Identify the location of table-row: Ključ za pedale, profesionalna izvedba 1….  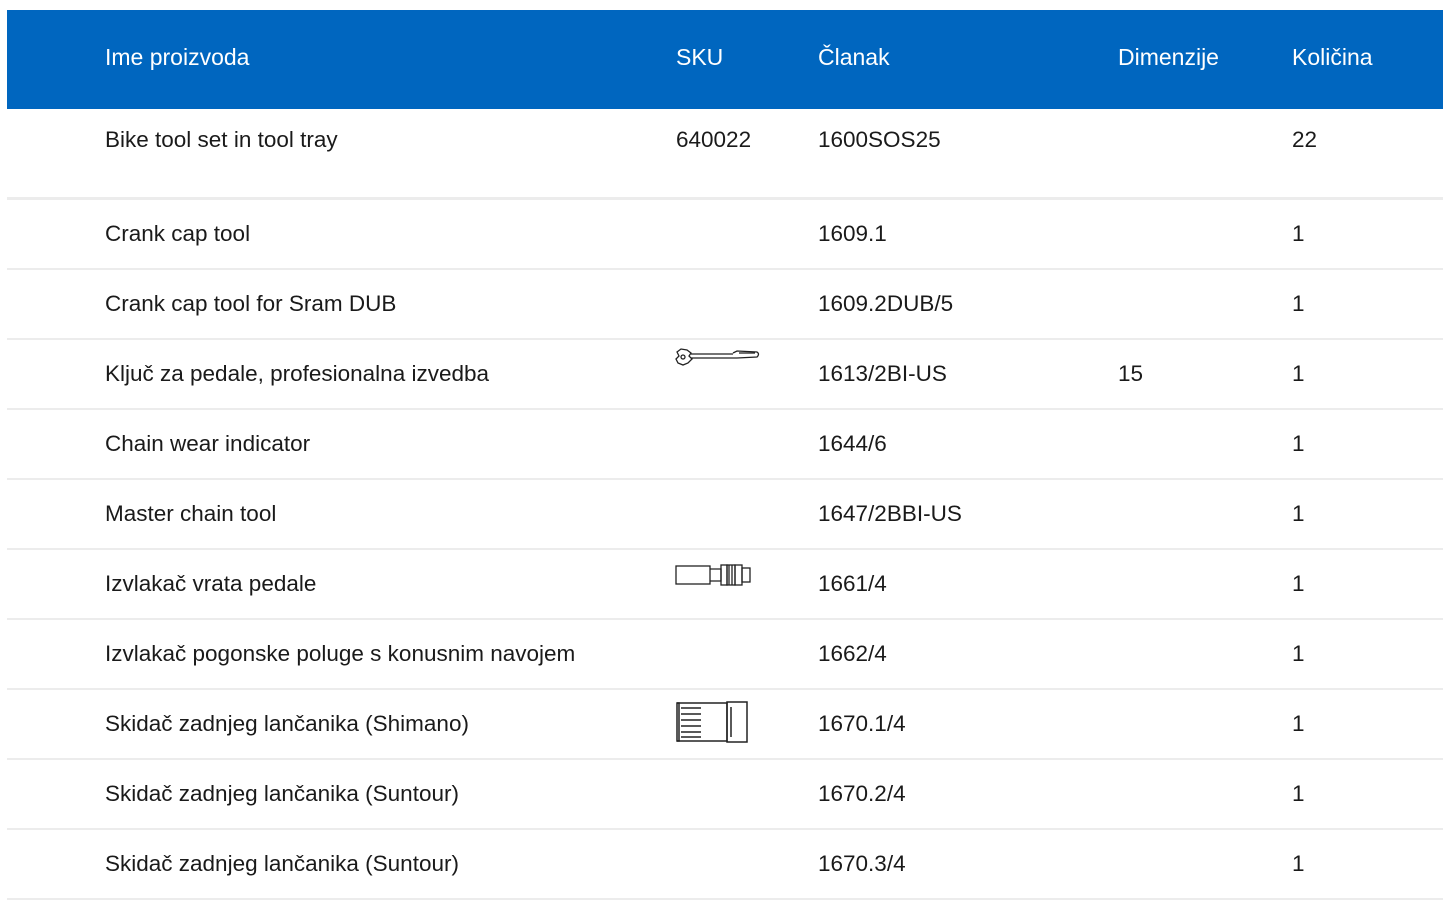
(725, 375).